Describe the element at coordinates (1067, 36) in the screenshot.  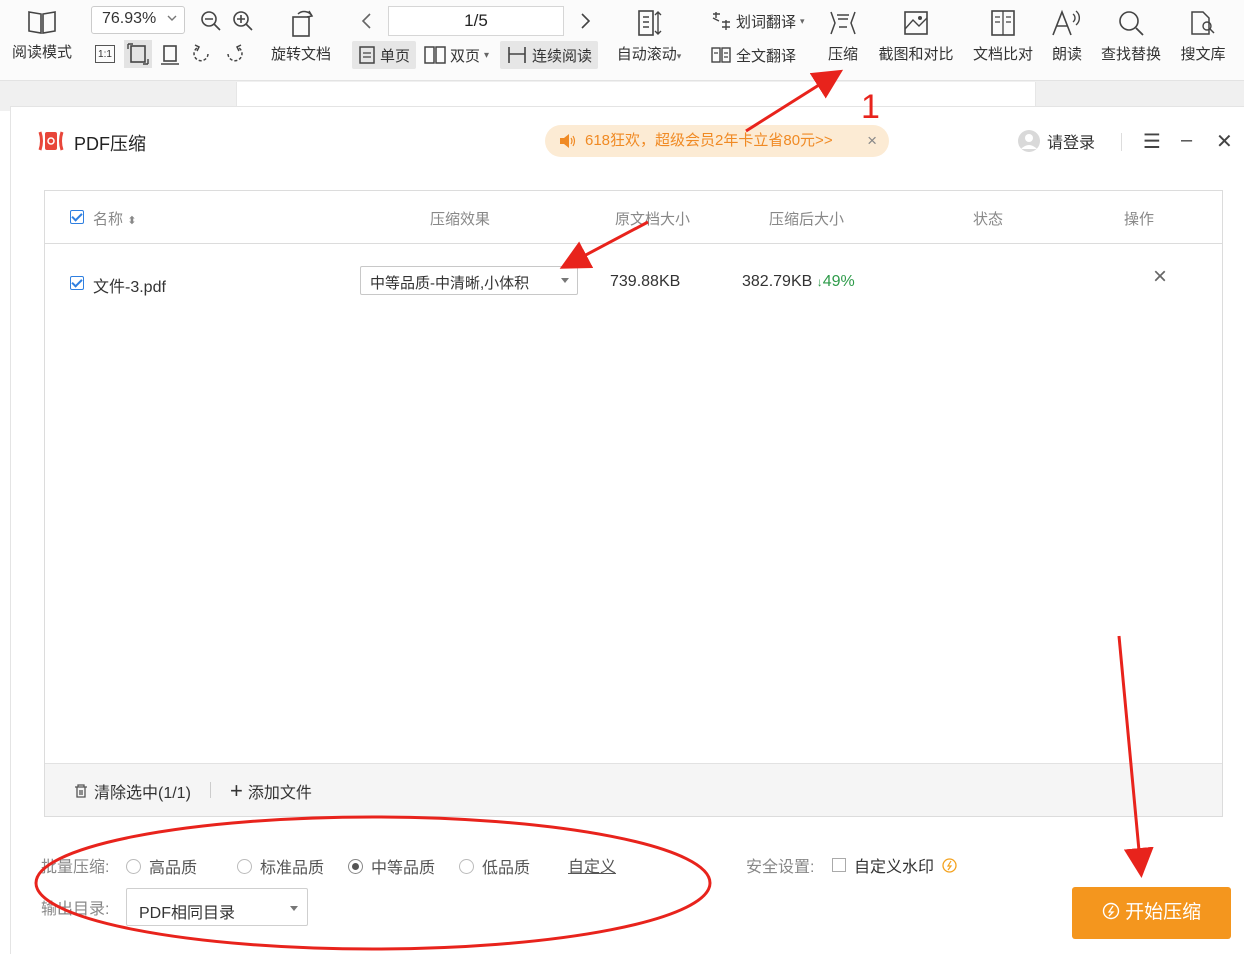
I see `read-aloud-button: 朗读` at that location.